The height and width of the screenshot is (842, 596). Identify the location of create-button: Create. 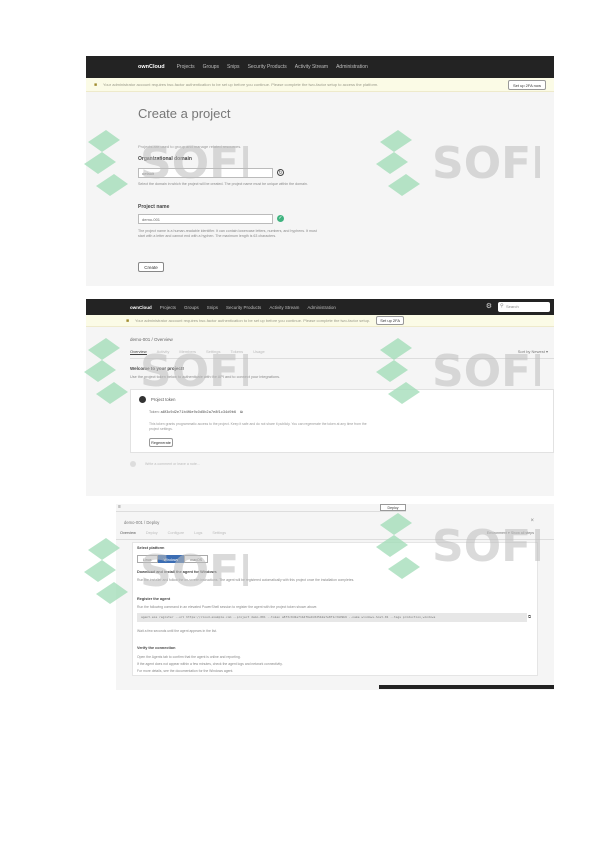
(151, 267).